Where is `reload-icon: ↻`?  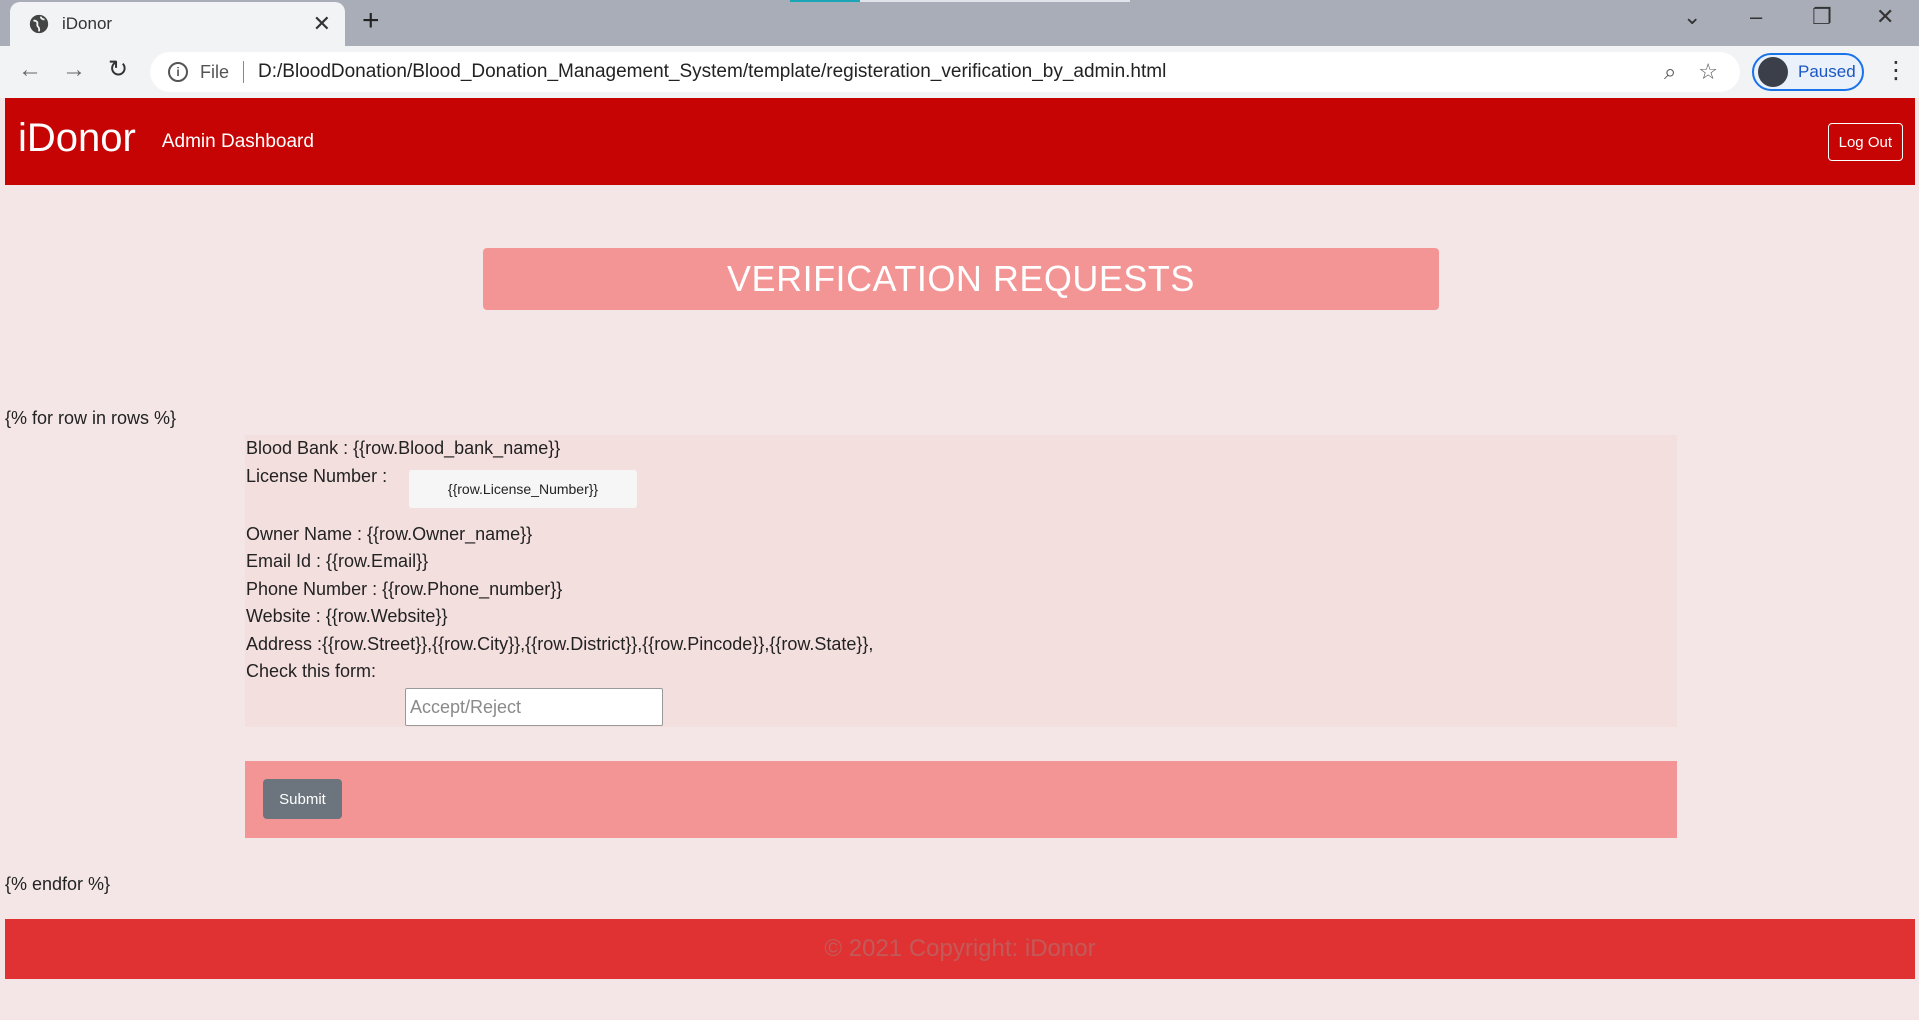 reload-icon: ↻ is located at coordinates (118, 70).